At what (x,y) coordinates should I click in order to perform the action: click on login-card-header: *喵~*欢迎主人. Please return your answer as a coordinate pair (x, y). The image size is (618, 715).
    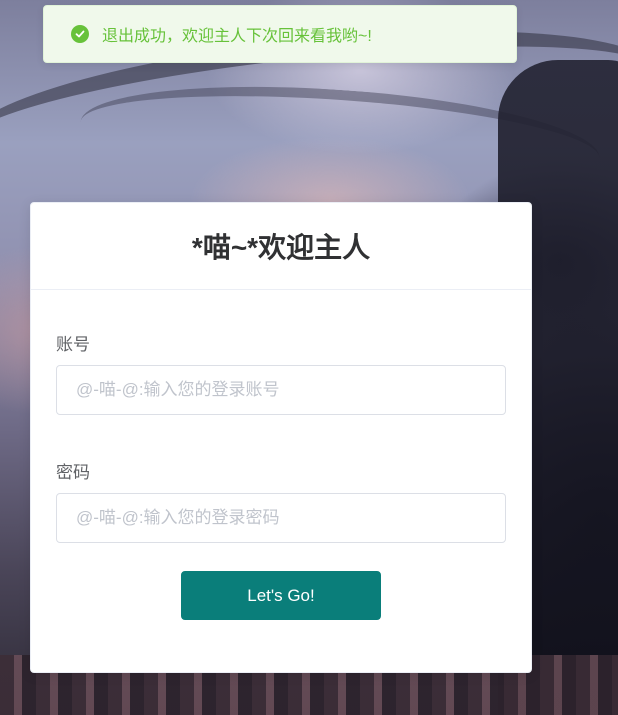
    Looking at the image, I should click on (281, 246).